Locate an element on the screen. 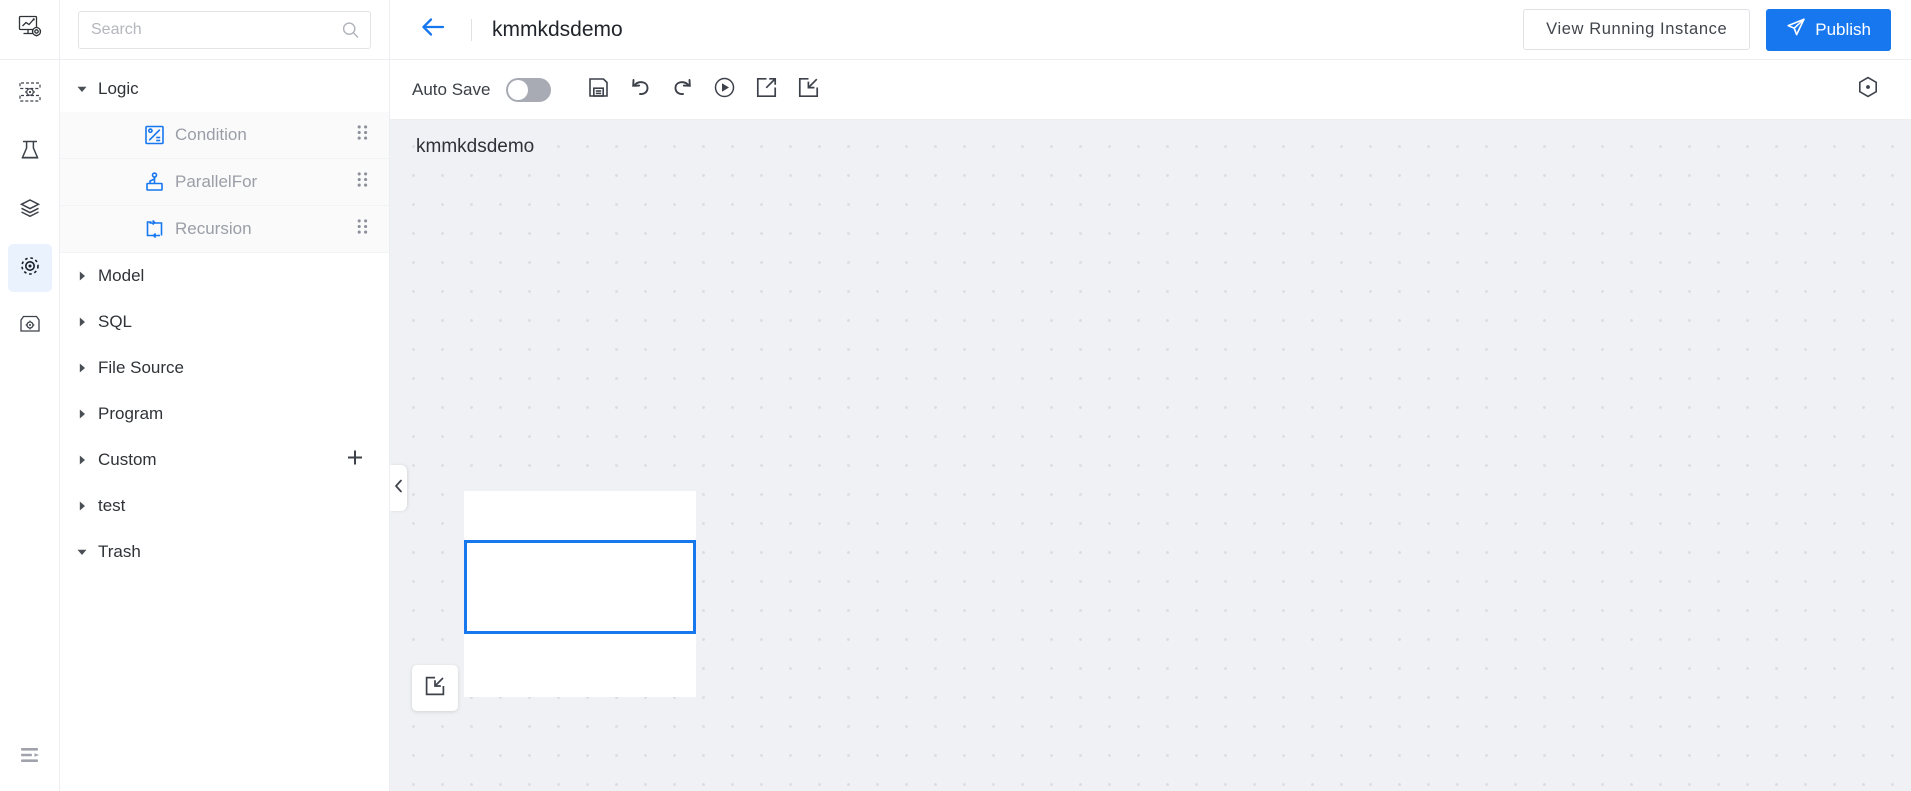 This screenshot has height=791, width=1911. top-bar: kmmkdsdemo View Running Instance Publish is located at coordinates (1150, 30).